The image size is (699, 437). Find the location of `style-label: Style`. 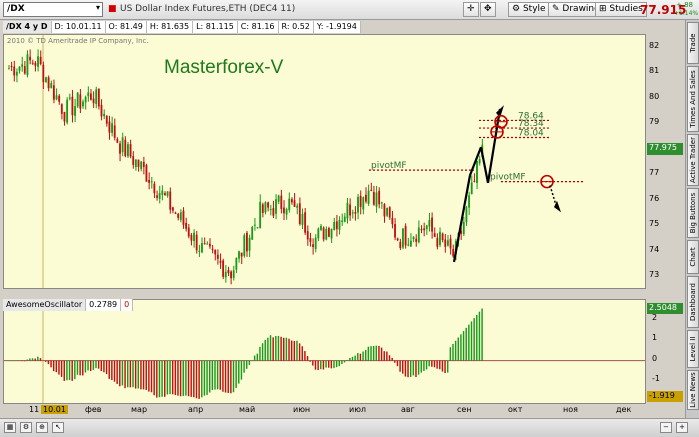

style-label: Style is located at coordinates (534, 9).